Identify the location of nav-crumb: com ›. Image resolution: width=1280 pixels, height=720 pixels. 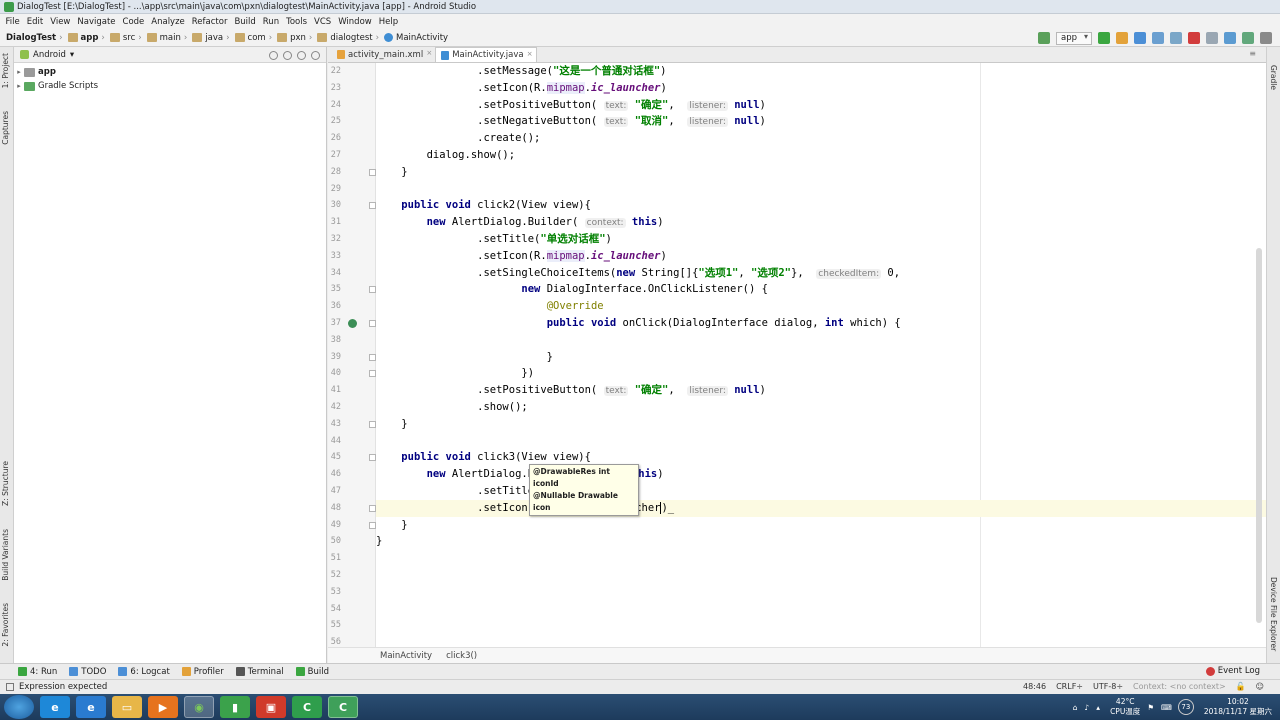
(254, 38).